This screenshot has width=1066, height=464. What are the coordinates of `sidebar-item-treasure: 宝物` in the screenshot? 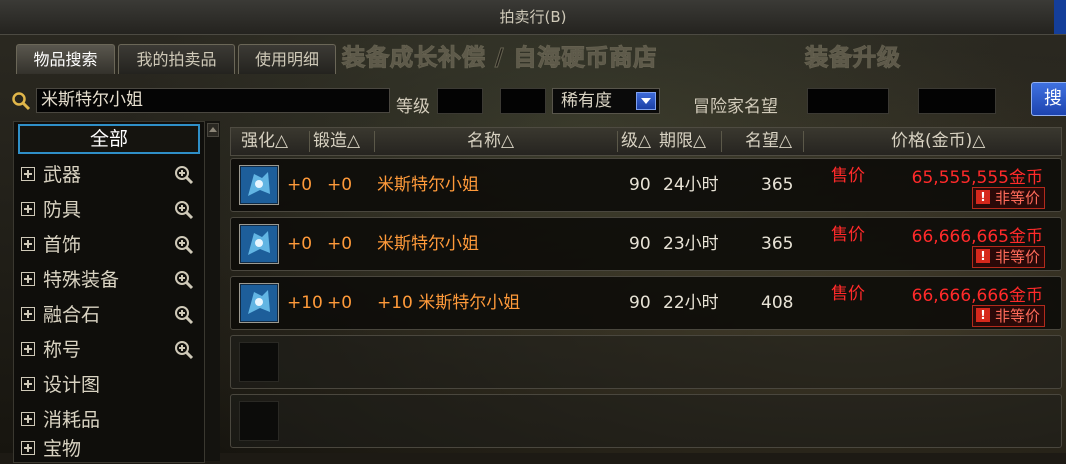 It's located at (109, 449).